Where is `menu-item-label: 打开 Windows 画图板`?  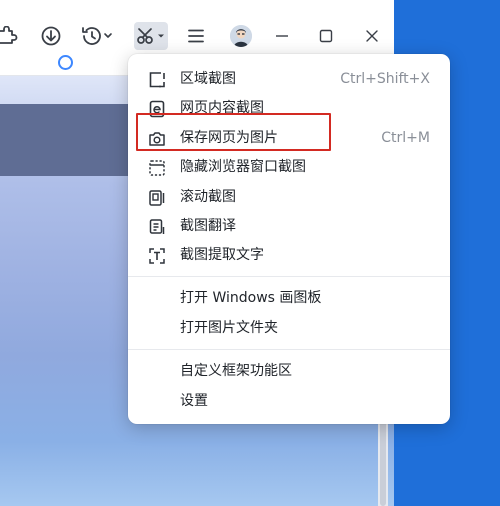
menu-item-label: 打开 Windows 画图板 is located at coordinates (251, 298).